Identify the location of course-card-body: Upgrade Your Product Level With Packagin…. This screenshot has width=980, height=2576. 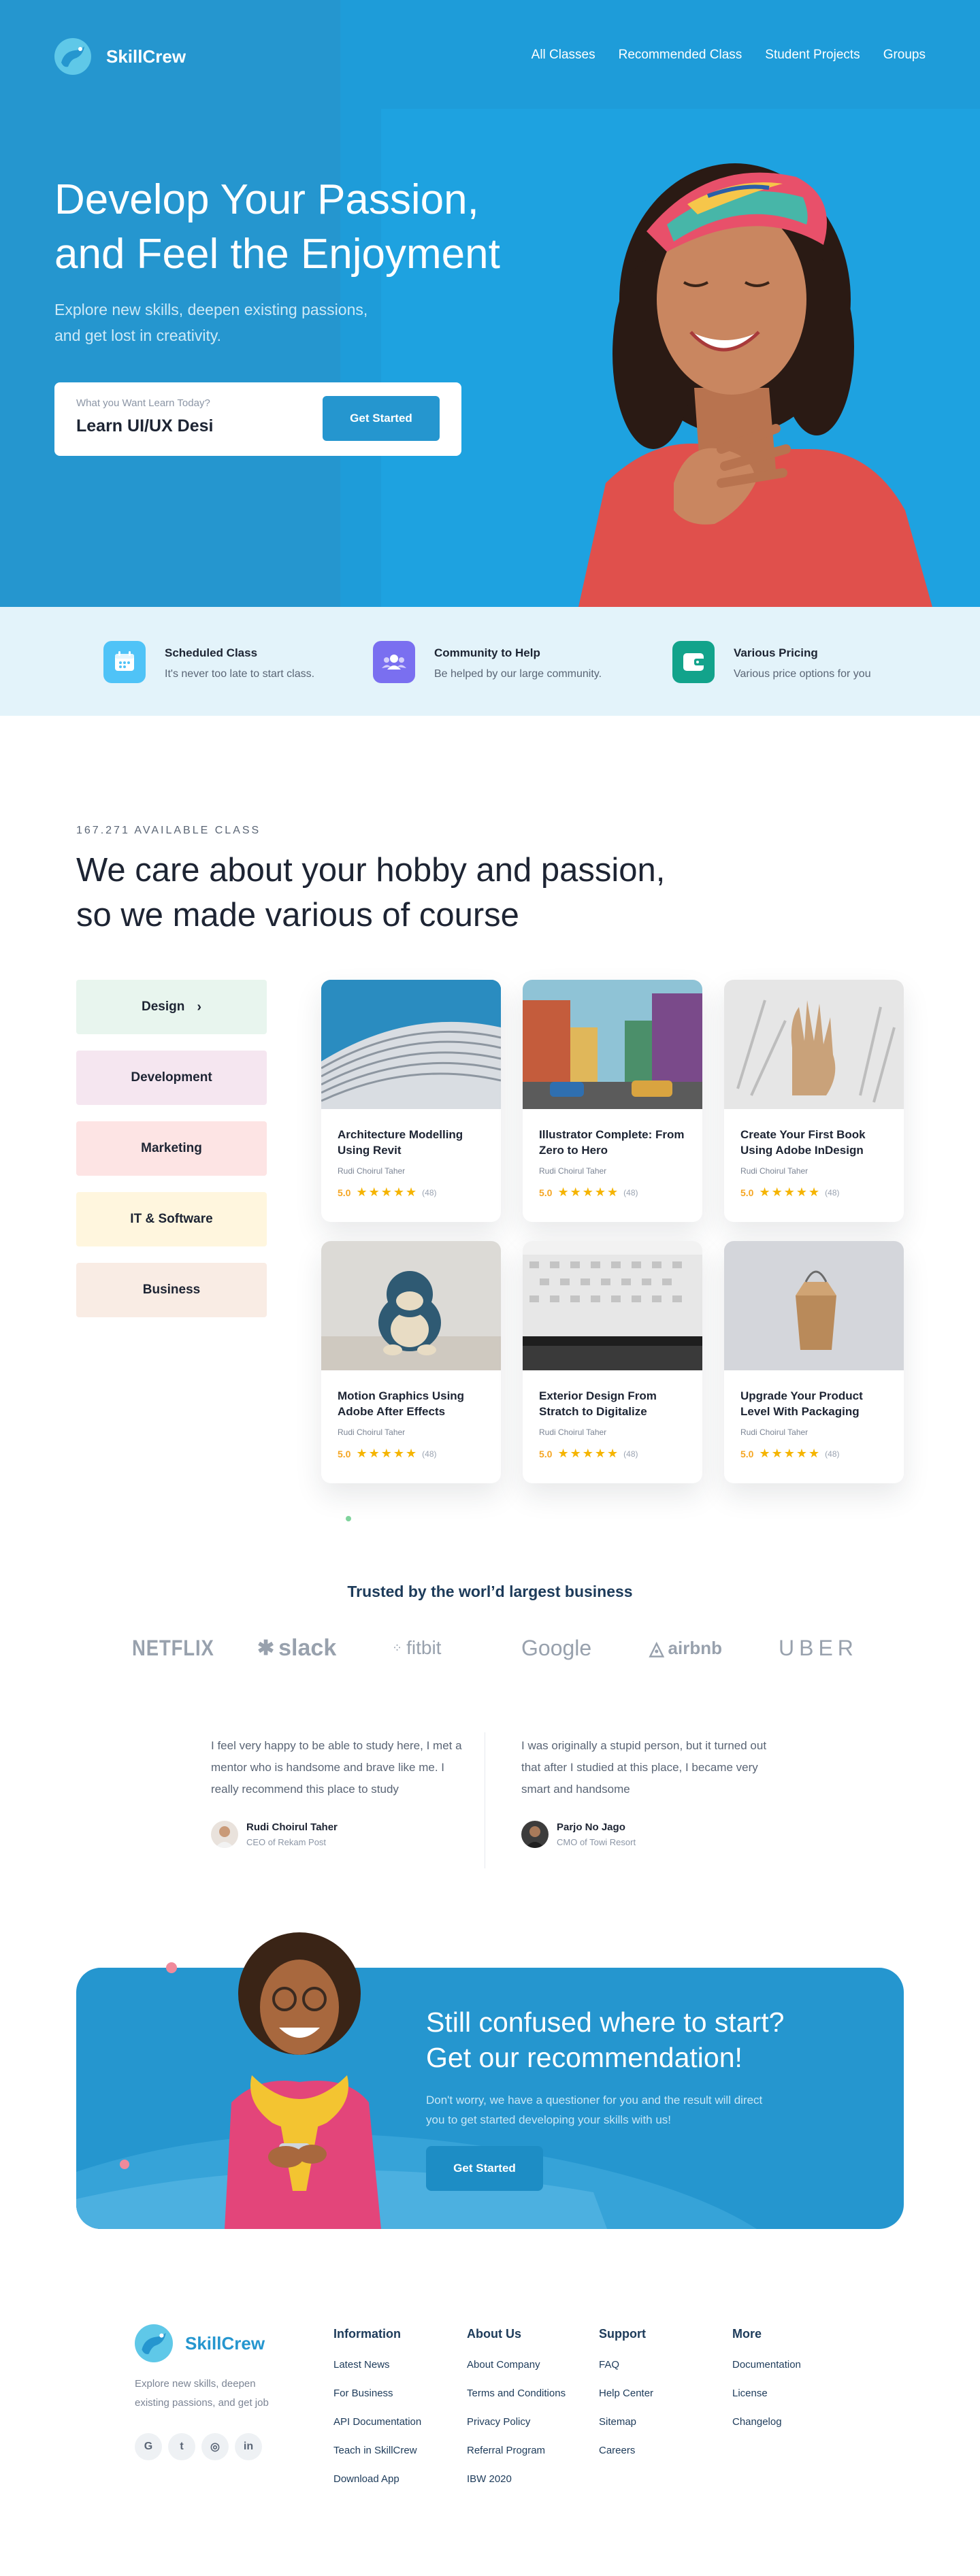
(814, 1416).